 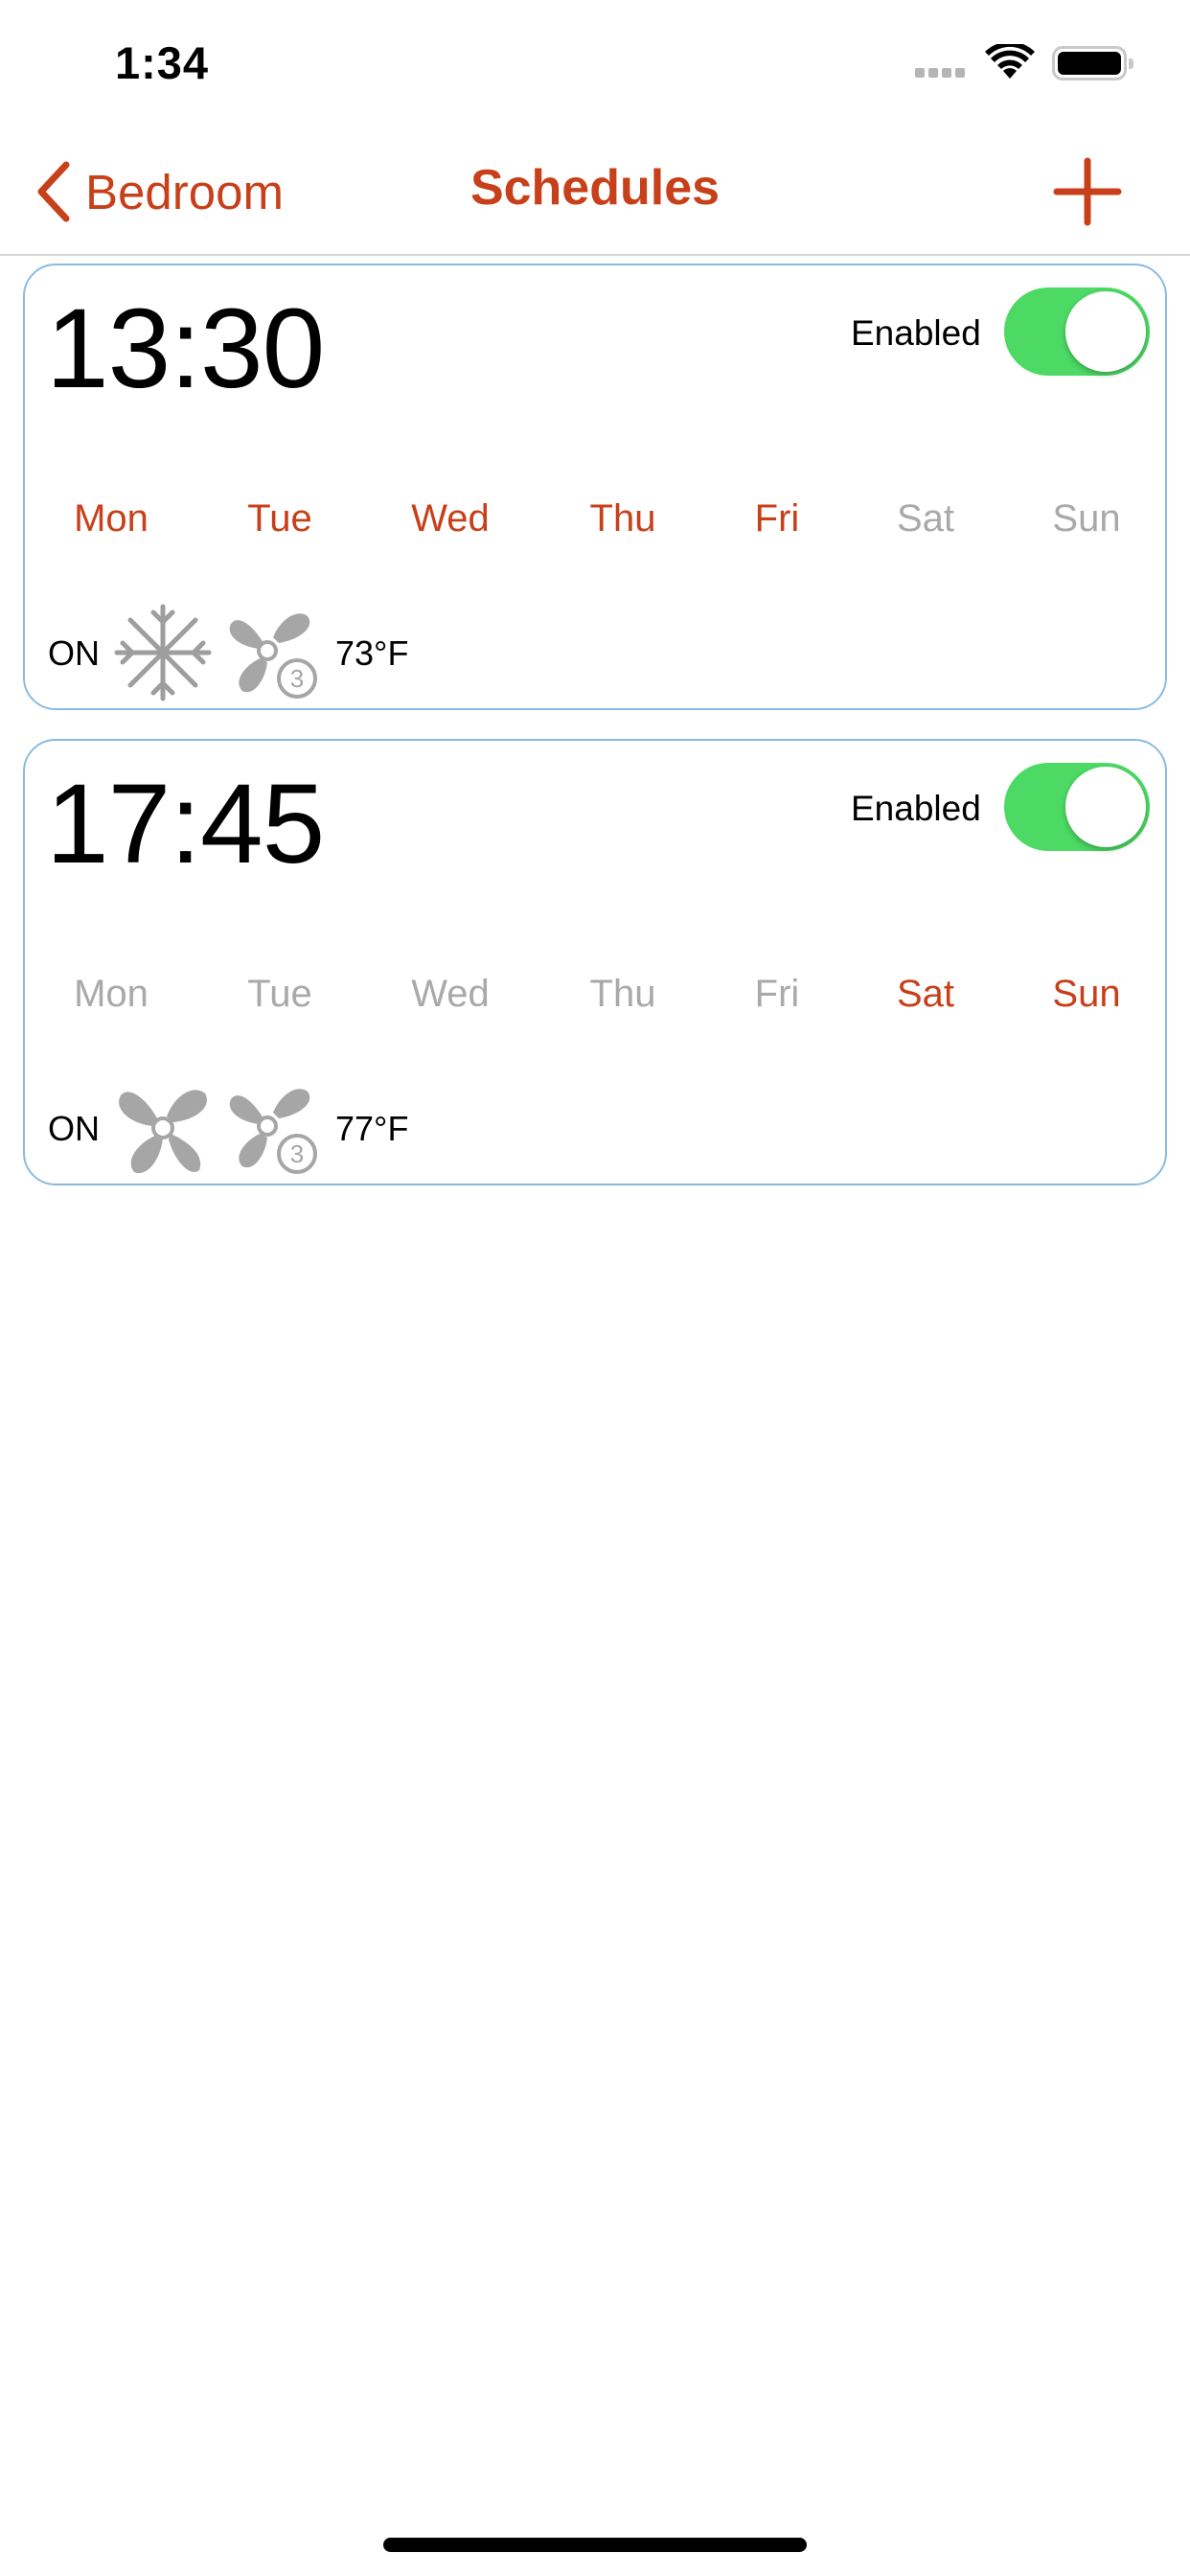 What do you see at coordinates (595, 64) in the screenshot?
I see `status-bar: 1:34` at bounding box center [595, 64].